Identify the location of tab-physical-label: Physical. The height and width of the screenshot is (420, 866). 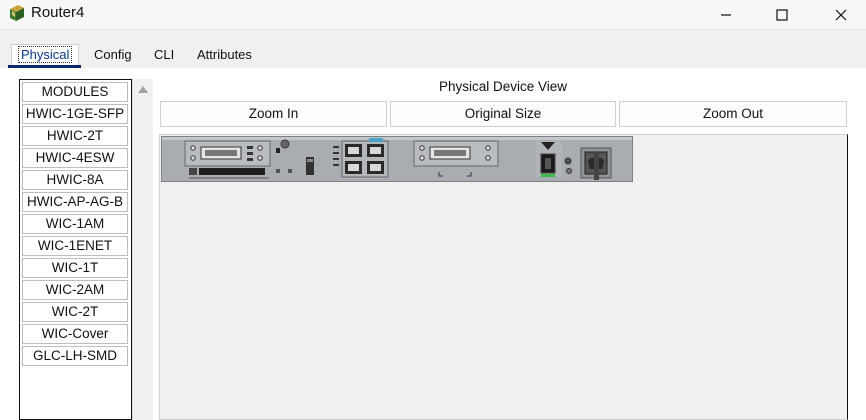
(45, 54).